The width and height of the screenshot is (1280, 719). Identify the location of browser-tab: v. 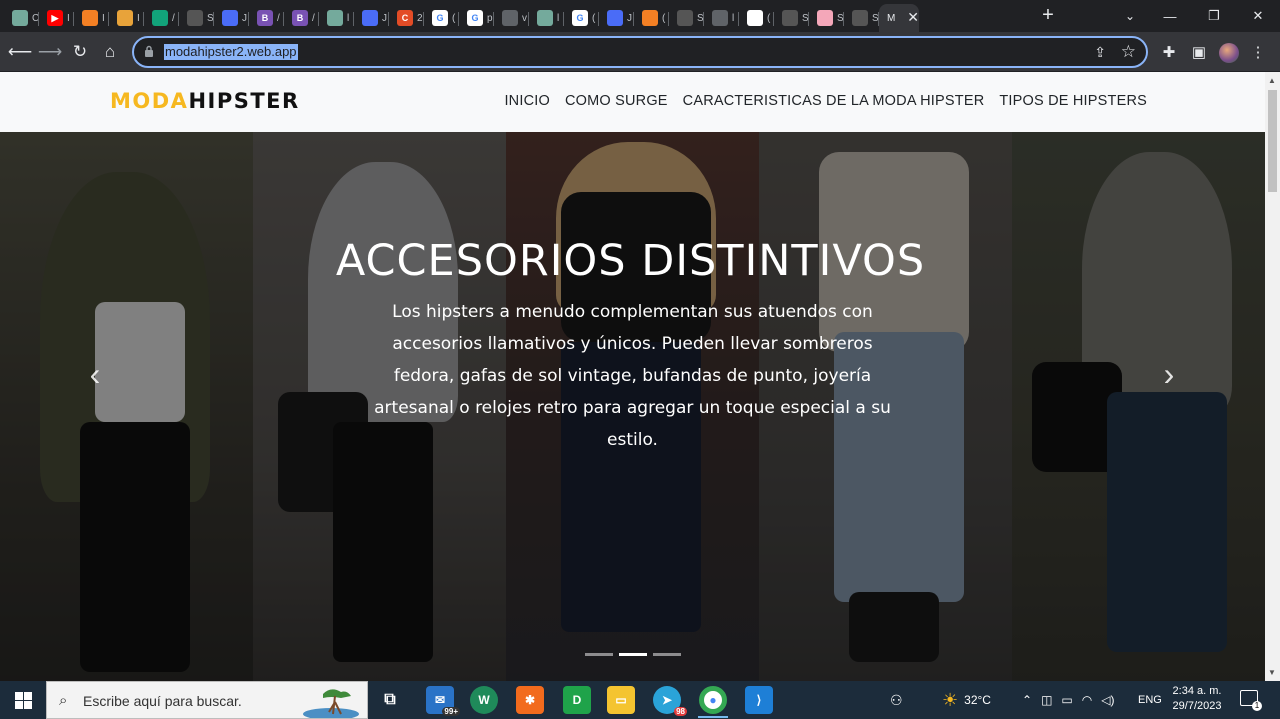
(511, 18).